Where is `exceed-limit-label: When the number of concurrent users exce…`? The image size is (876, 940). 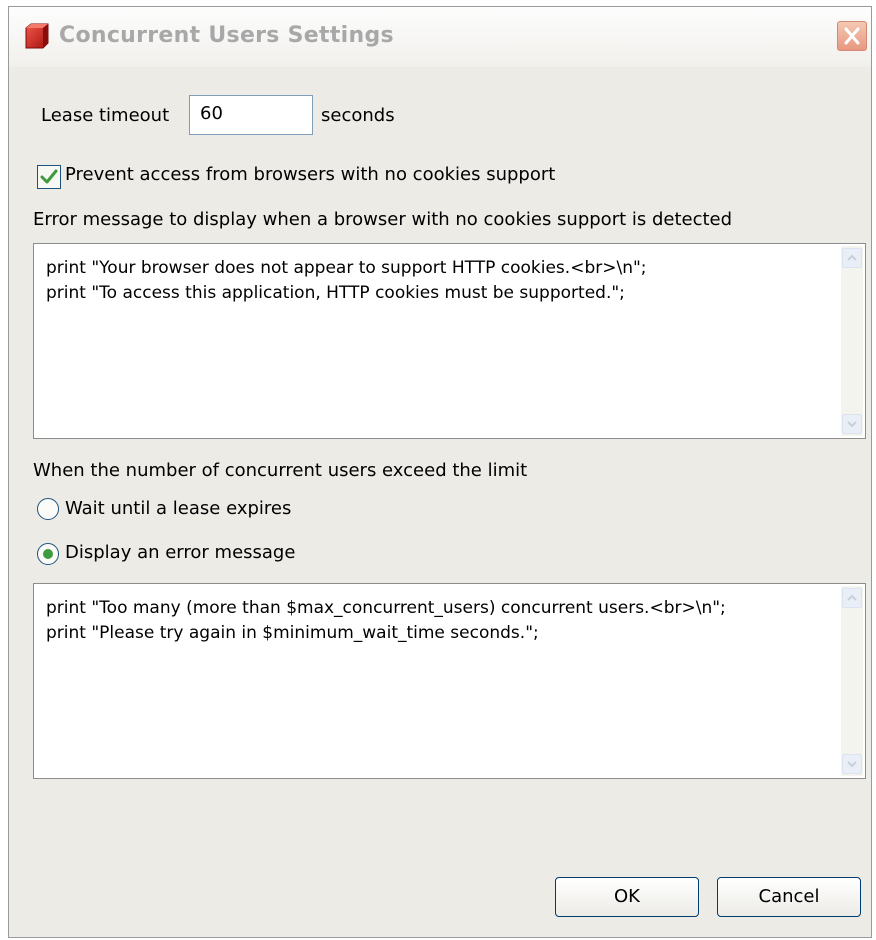 exceed-limit-label: When the number of concurrent users exce… is located at coordinates (280, 470).